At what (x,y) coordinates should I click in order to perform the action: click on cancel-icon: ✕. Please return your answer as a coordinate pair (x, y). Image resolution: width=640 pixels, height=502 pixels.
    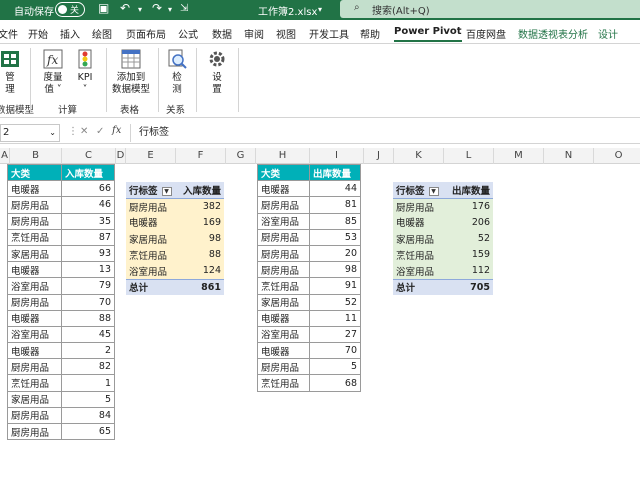
    Looking at the image, I should click on (84, 131).